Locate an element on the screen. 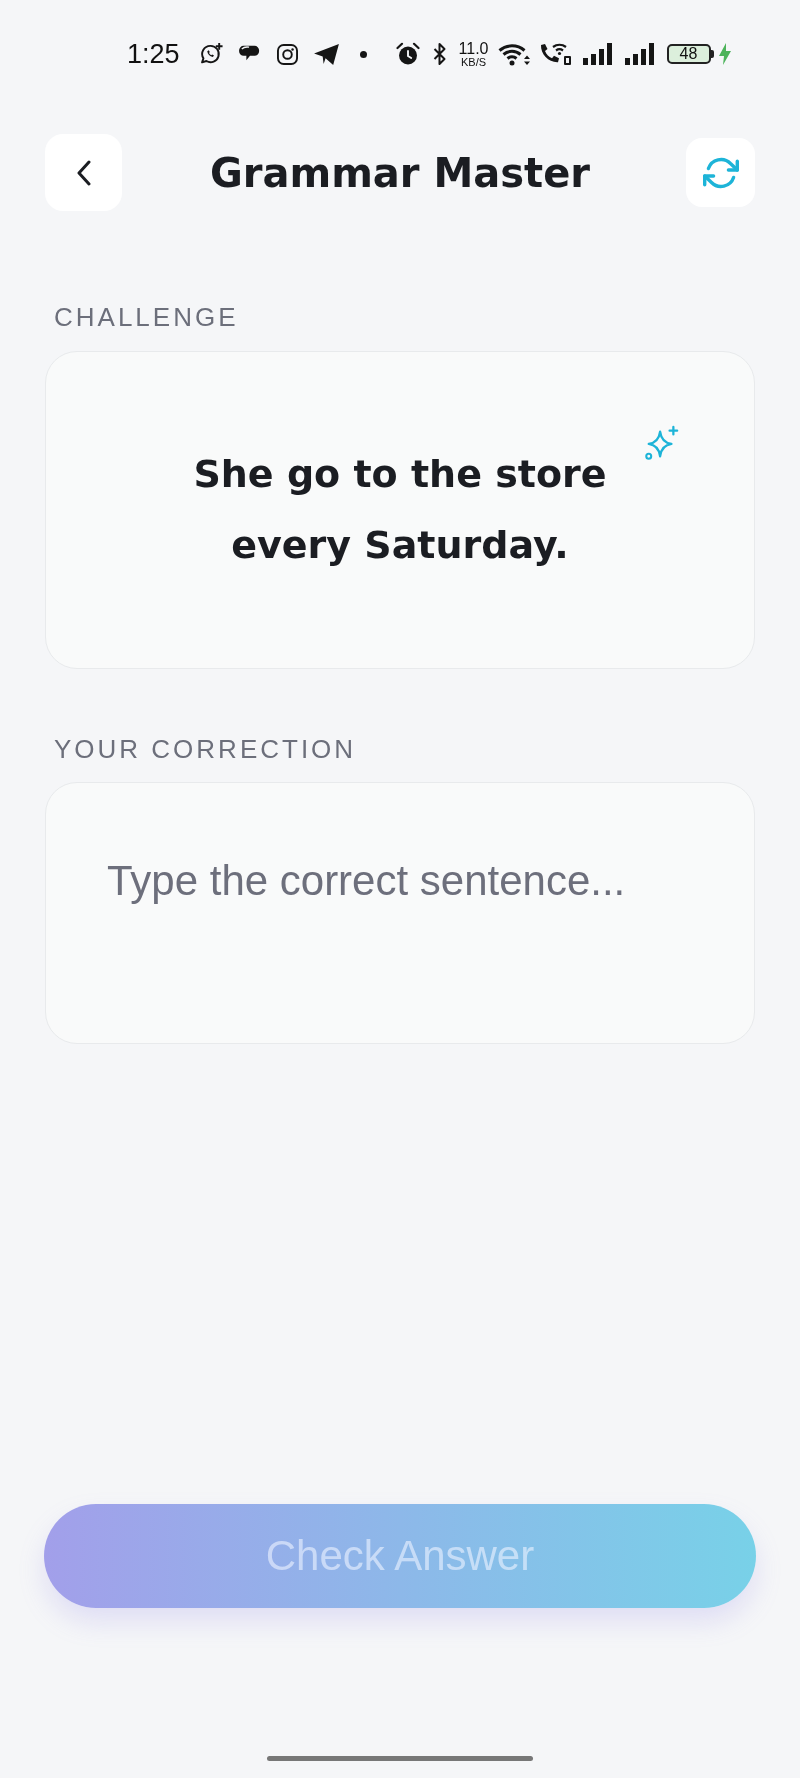 Image resolution: width=800 pixels, height=1778 pixels. net-speed-unit: KB/S is located at coordinates (474, 62).